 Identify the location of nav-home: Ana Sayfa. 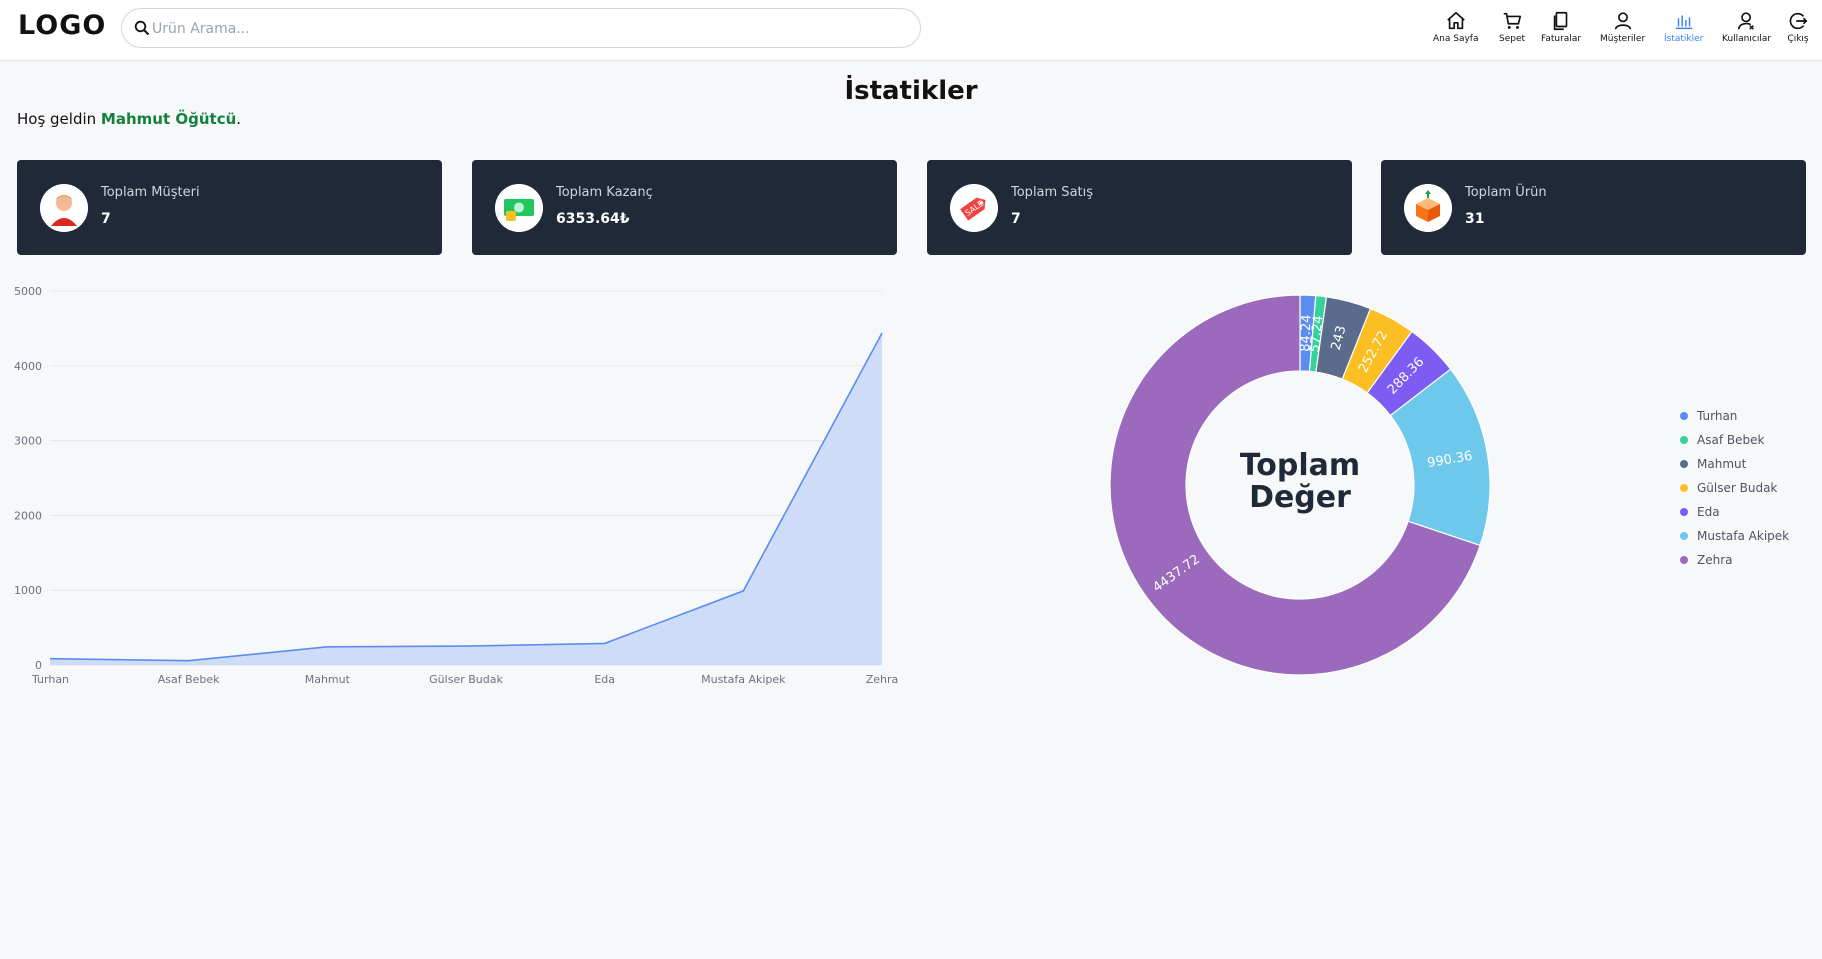
(1455, 27).